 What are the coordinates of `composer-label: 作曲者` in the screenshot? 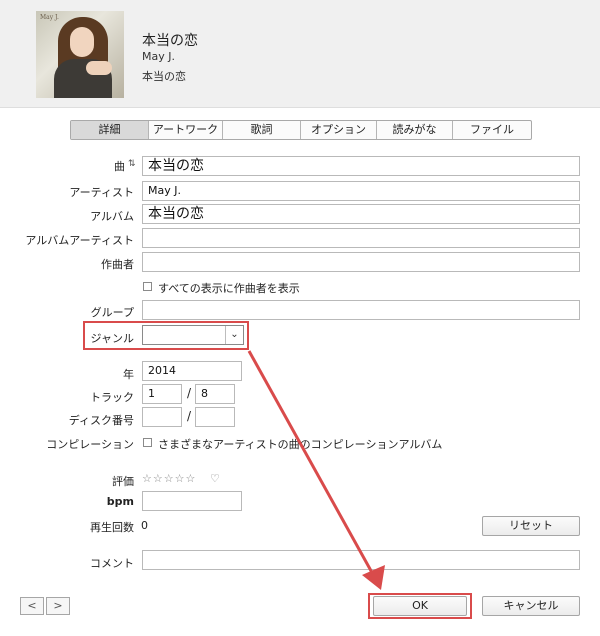 It's located at (117, 264).